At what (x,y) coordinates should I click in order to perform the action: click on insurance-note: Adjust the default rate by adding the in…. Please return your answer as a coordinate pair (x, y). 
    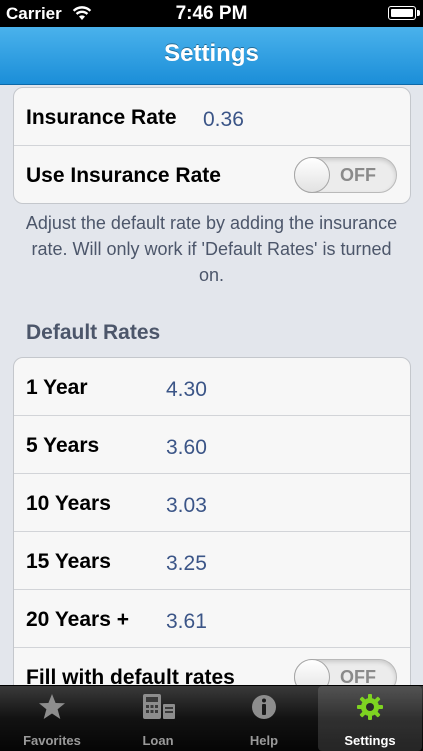
    Looking at the image, I should click on (211, 249).